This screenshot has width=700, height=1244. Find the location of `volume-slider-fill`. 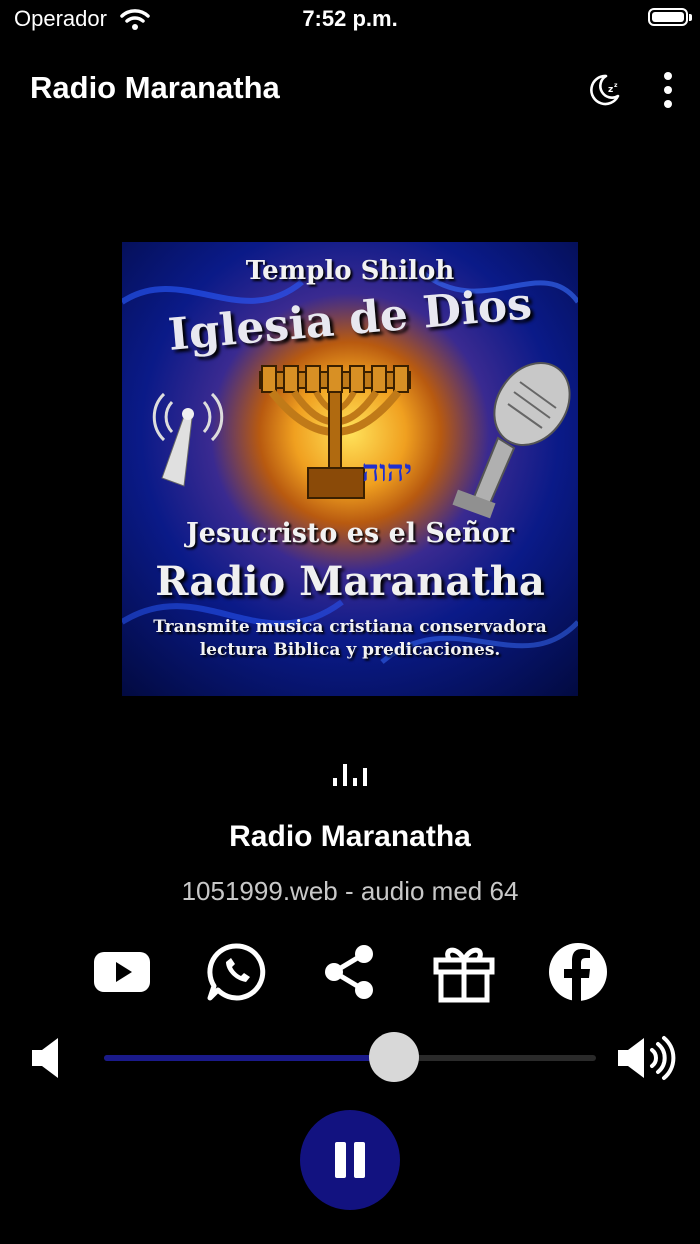

volume-slider-fill is located at coordinates (249, 1058).